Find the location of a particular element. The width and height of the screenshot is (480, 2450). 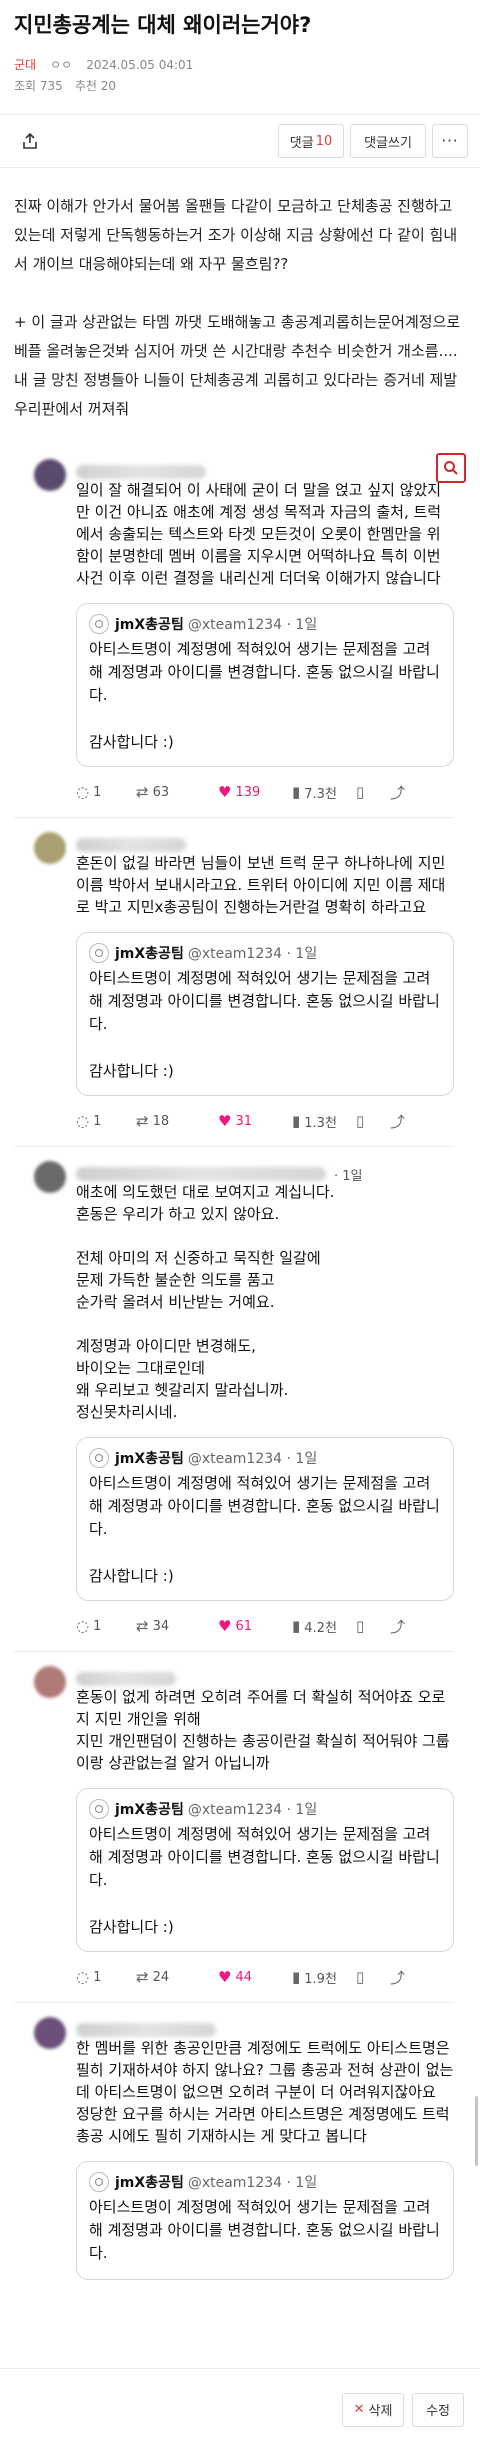

delete-label: 삭제 is located at coordinates (380, 2411).